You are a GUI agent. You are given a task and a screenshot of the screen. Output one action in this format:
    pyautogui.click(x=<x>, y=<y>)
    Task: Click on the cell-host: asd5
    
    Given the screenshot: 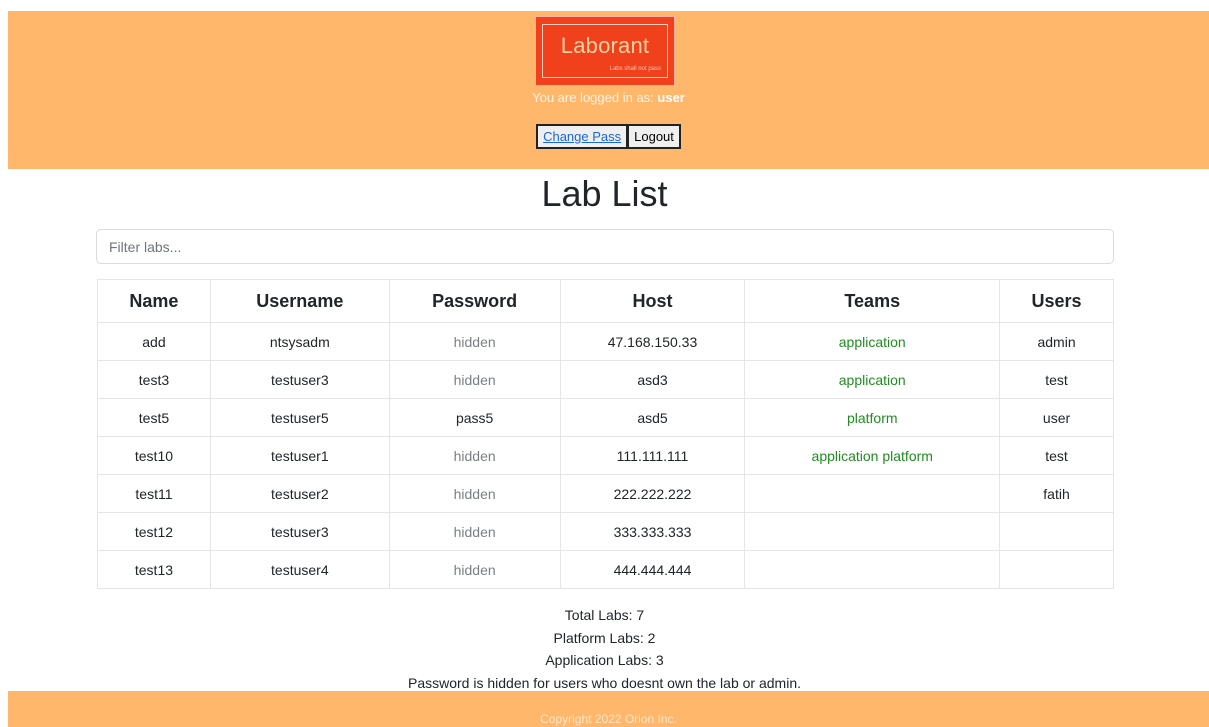 What is the action you would take?
    pyautogui.click(x=652, y=417)
    